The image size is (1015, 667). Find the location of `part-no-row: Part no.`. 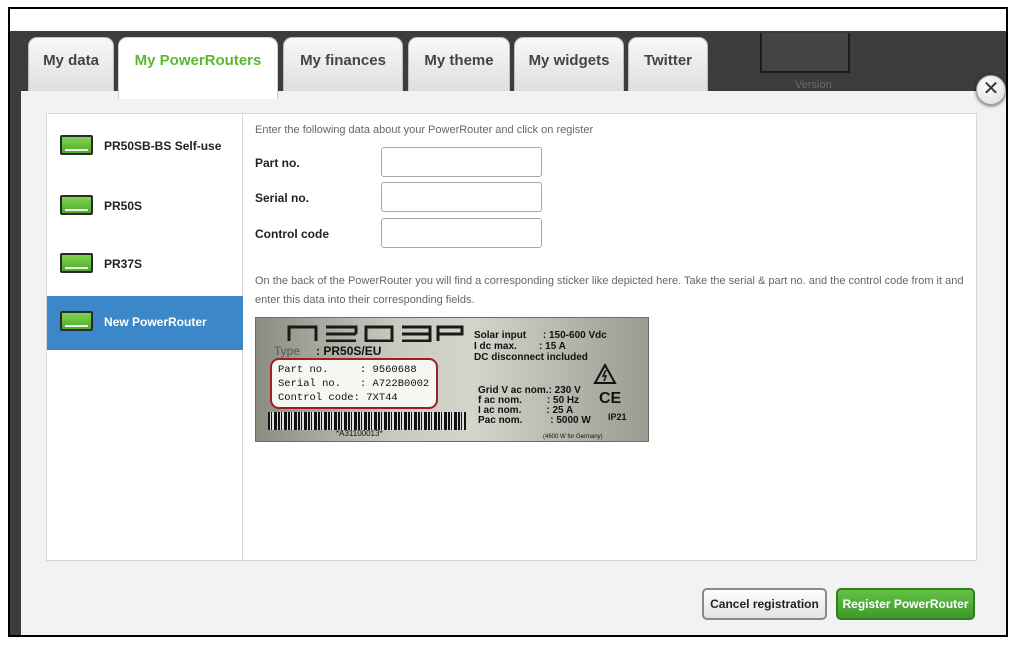

part-no-row: Part no. is located at coordinates (455, 162).